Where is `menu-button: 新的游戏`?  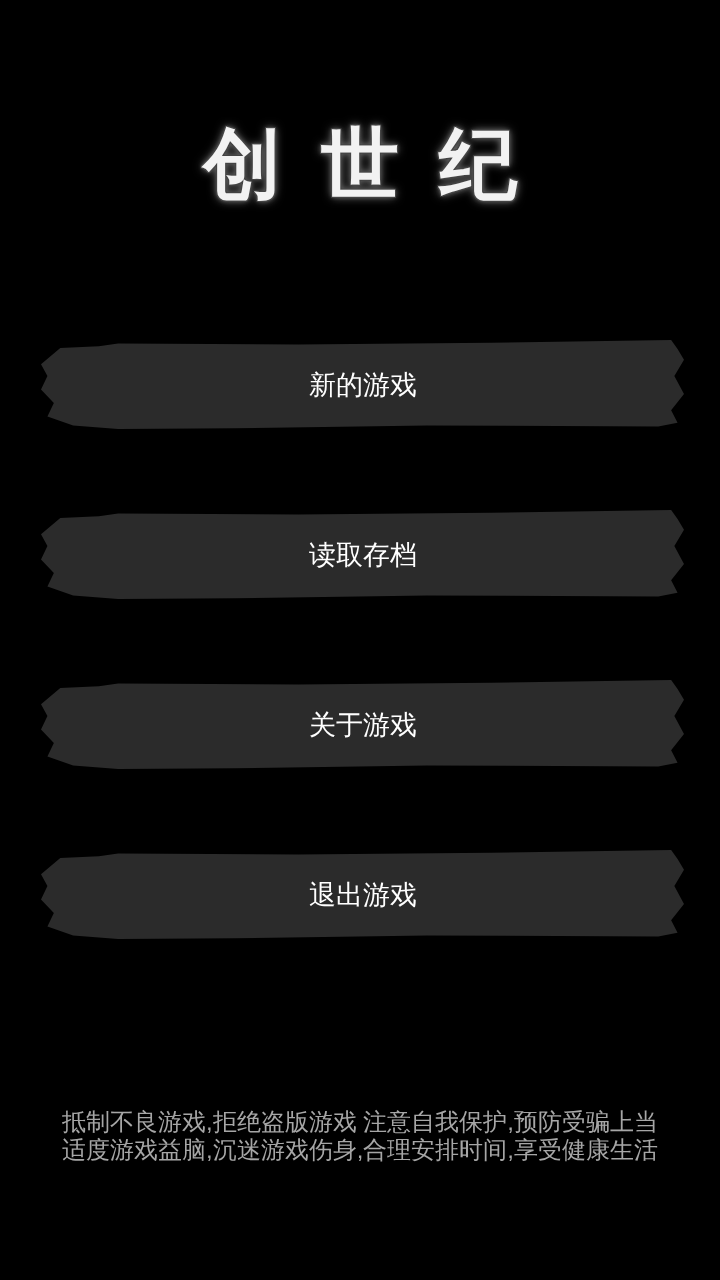 menu-button: 新的游戏 is located at coordinates (362, 385).